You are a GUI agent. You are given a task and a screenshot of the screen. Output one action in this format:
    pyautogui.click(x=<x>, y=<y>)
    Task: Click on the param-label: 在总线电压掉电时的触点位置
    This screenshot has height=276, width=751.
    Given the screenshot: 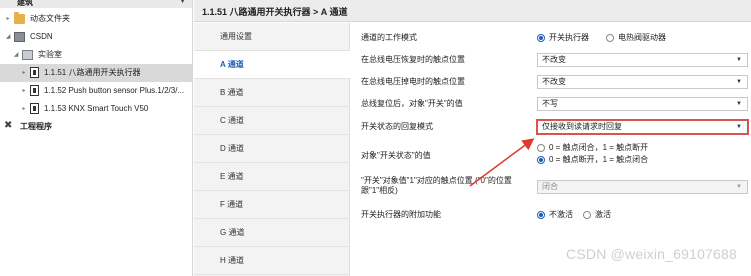 What is the action you would take?
    pyautogui.click(x=413, y=81)
    